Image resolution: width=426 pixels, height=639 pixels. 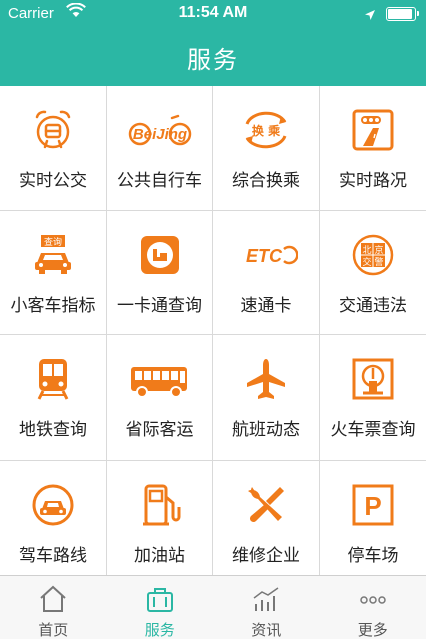 What do you see at coordinates (373, 599) in the screenshot?
I see `more-dots-icon` at bounding box center [373, 599].